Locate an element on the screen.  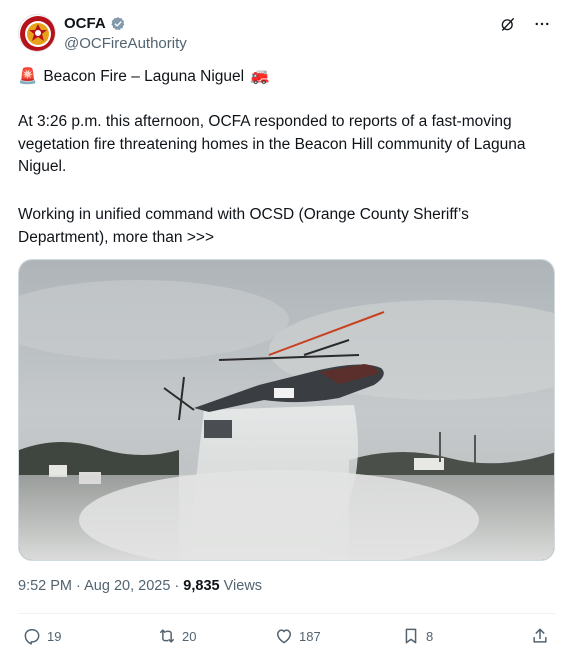
handle: @OCFireAuthority is located at coordinates (125, 43).